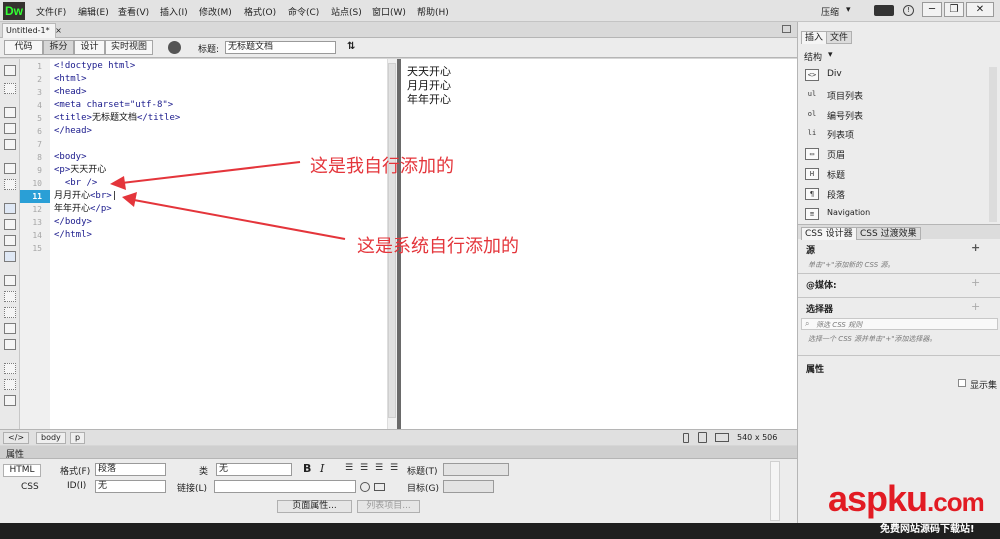 This screenshot has height=539, width=1000. I want to click on properties-header: 属性, so click(398, 453).